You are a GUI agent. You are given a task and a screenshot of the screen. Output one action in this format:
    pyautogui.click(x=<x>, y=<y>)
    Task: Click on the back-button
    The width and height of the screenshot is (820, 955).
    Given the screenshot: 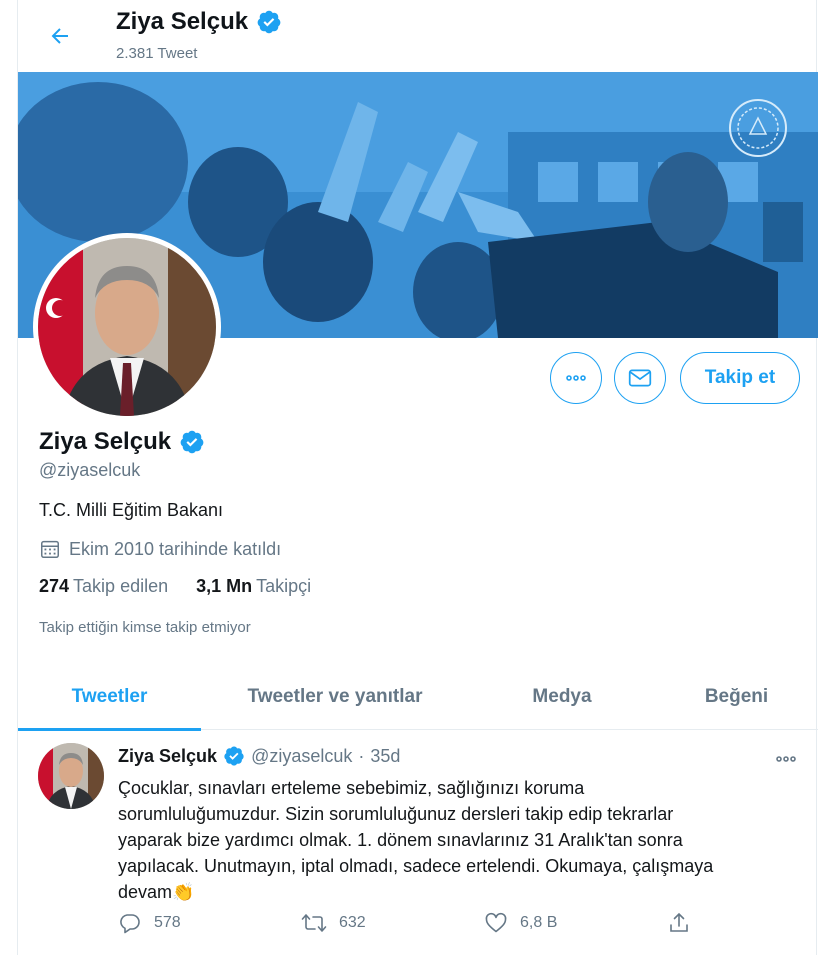 What is the action you would take?
    pyautogui.click(x=60, y=36)
    